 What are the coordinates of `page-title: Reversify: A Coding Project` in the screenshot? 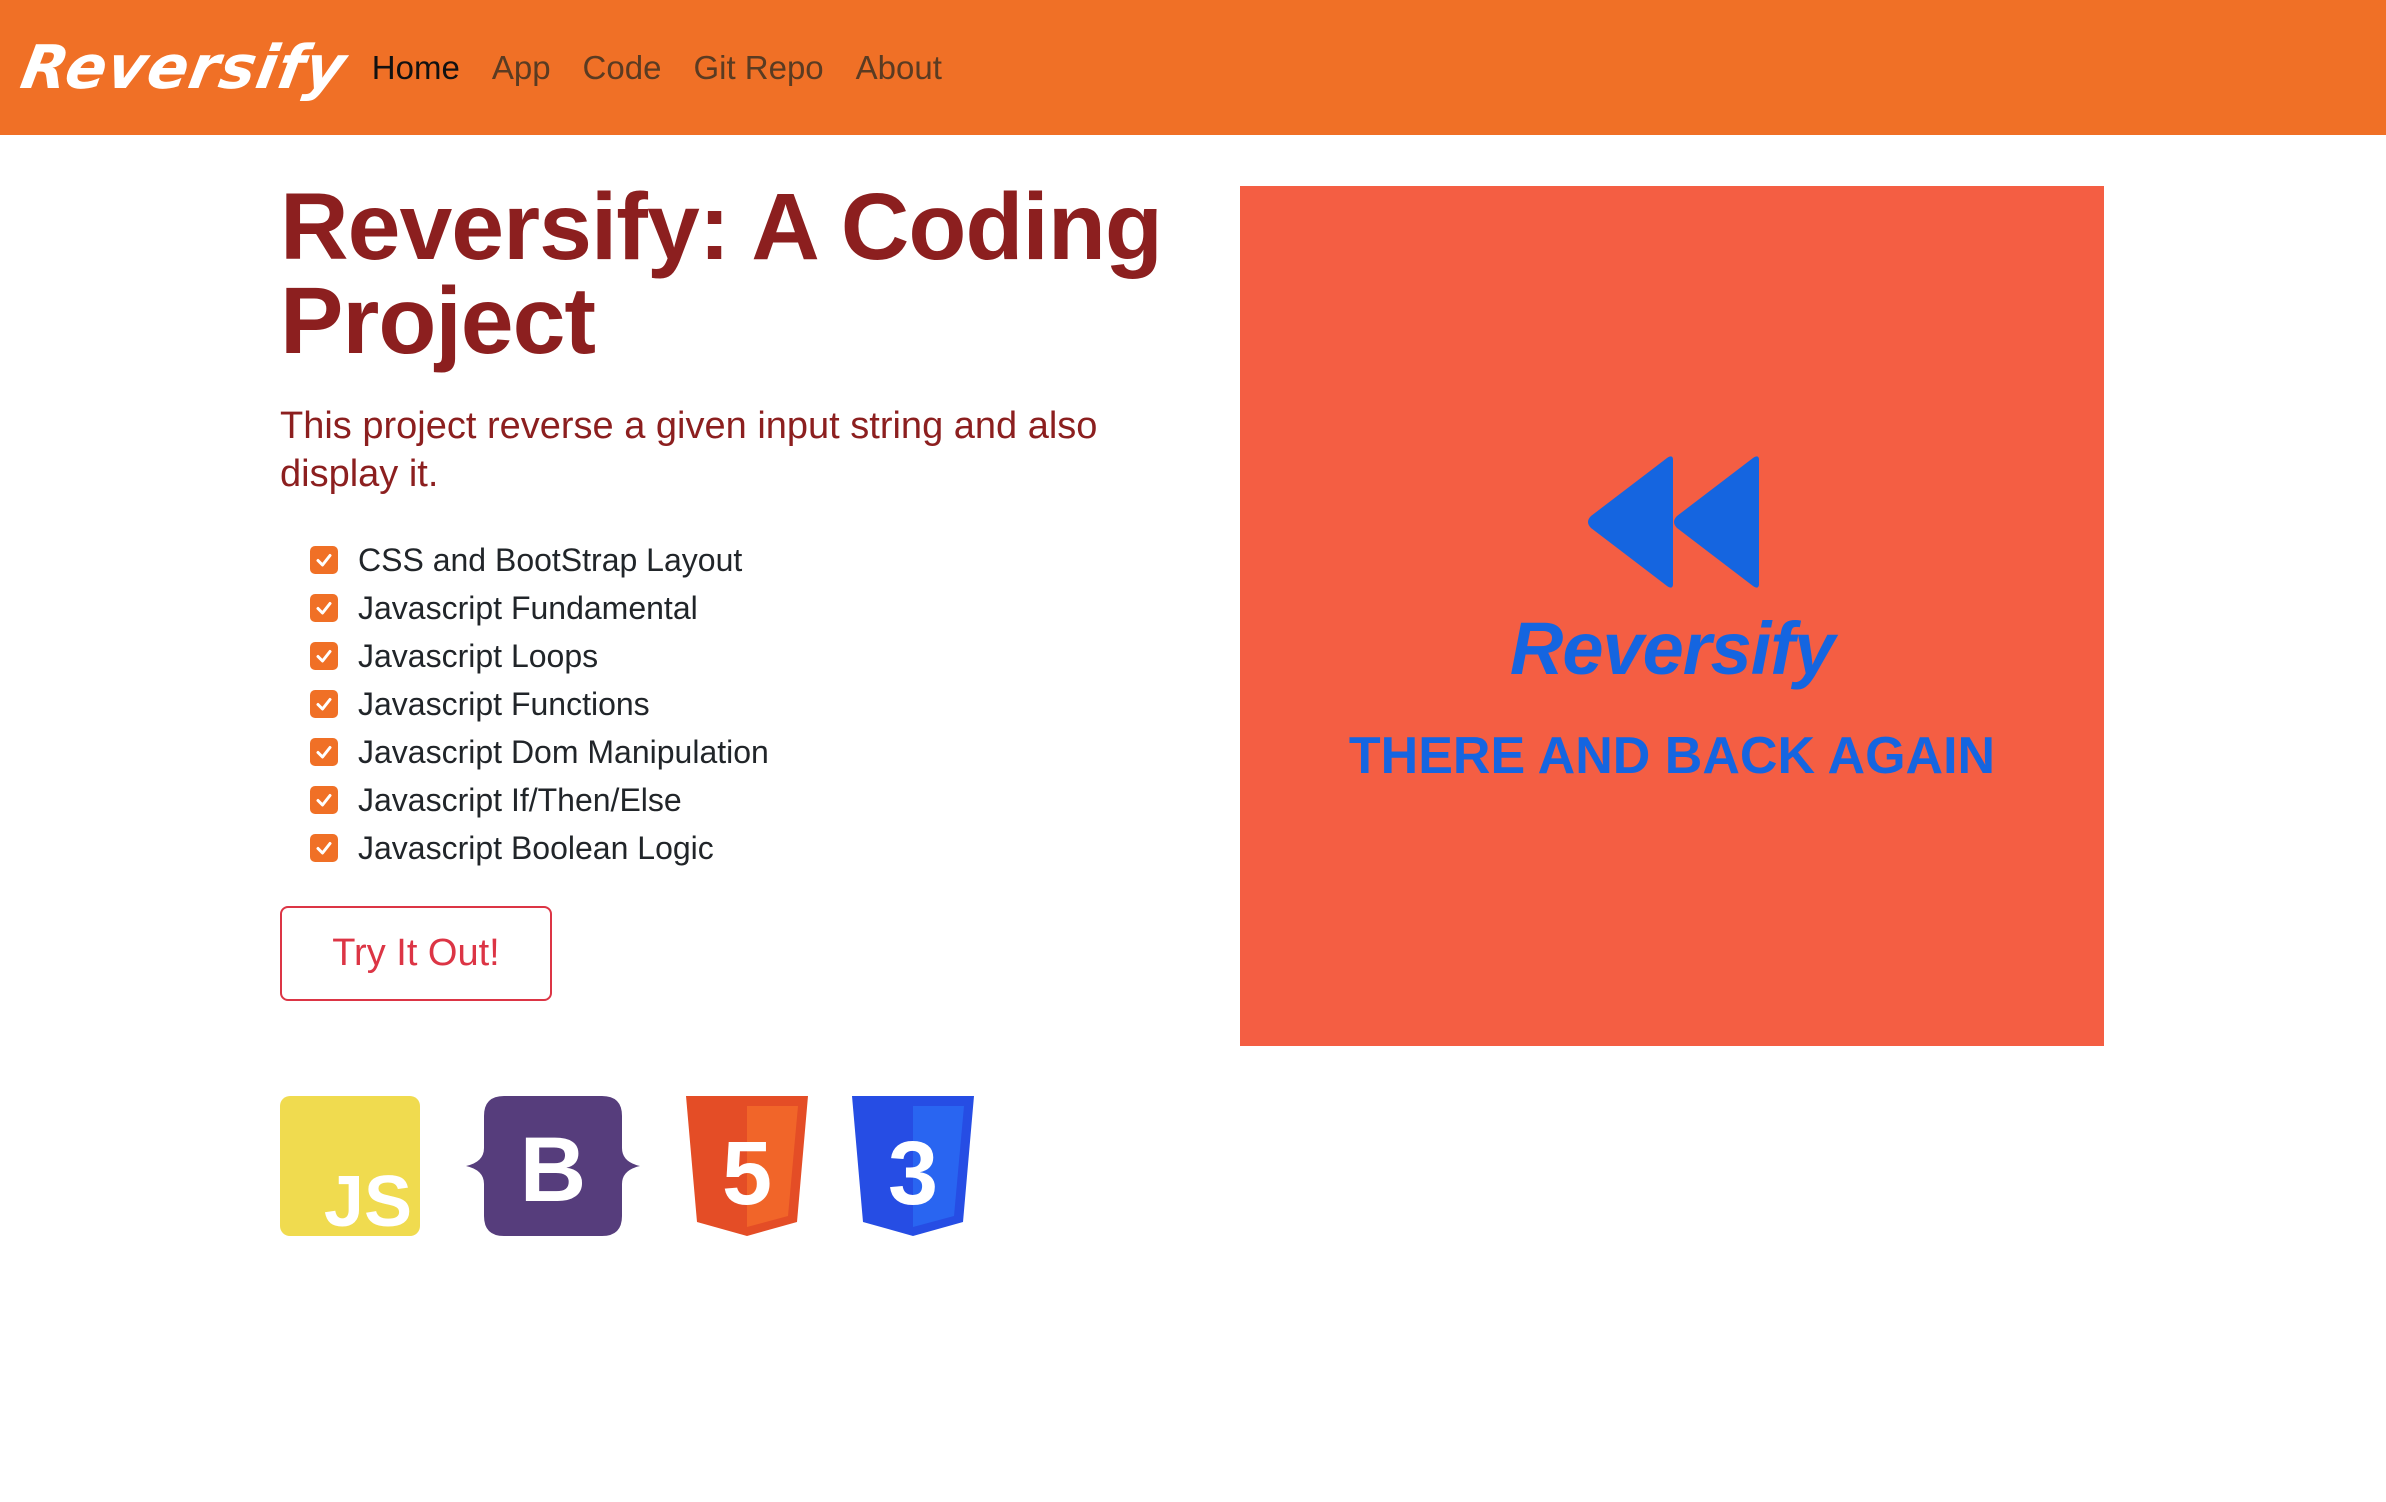 It's located at (721, 274).